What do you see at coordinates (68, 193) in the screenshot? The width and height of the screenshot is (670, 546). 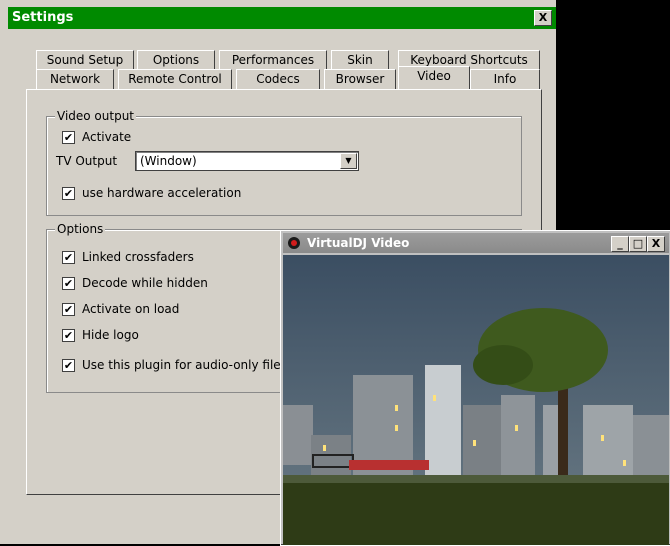 I see `hw-accel-check-icon: ✔` at bounding box center [68, 193].